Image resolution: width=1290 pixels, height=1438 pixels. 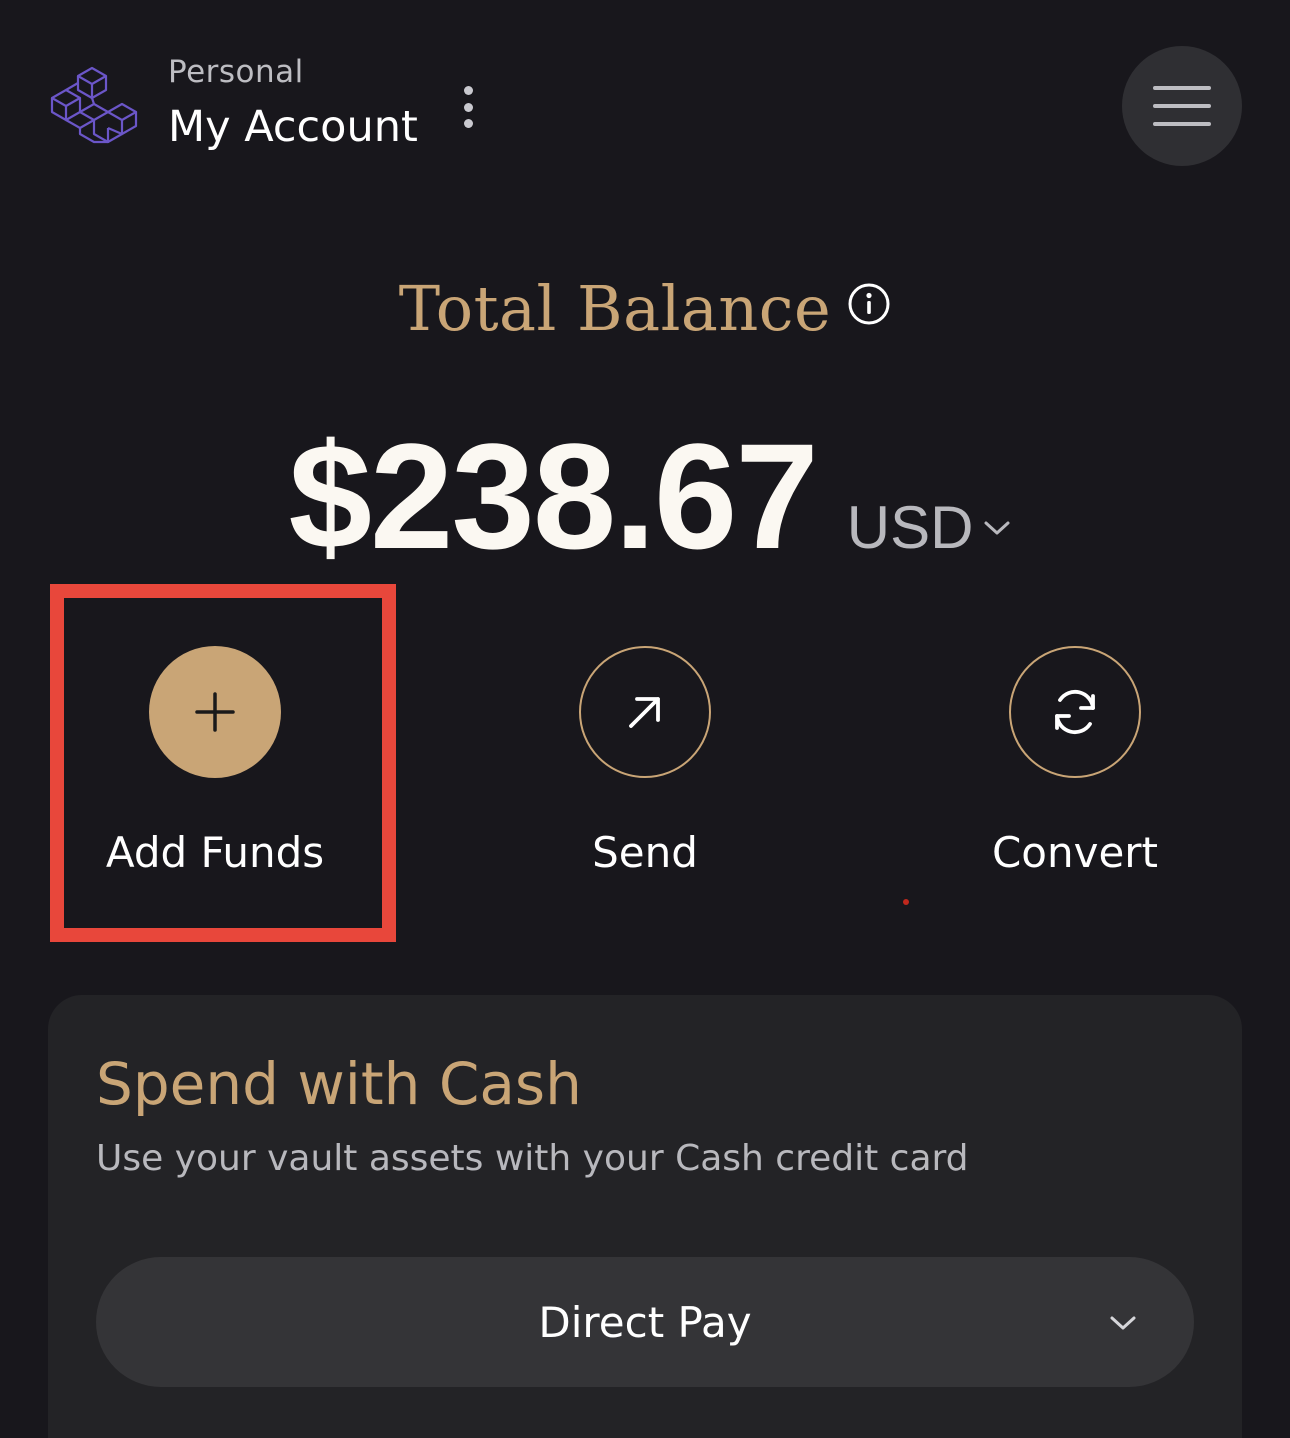 I want to click on convert-label: Convert, so click(x=1075, y=852).